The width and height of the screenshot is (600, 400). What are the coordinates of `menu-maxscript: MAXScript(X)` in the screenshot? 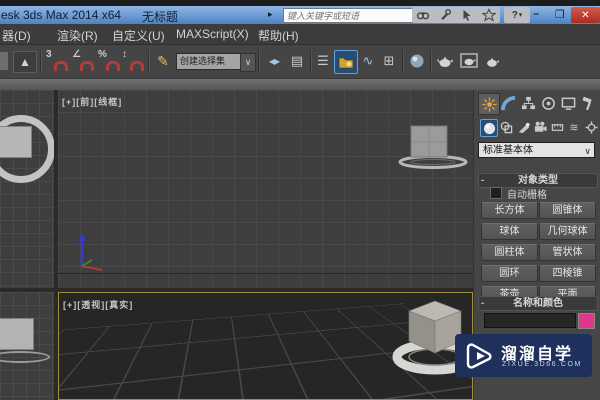 It's located at (212, 34).